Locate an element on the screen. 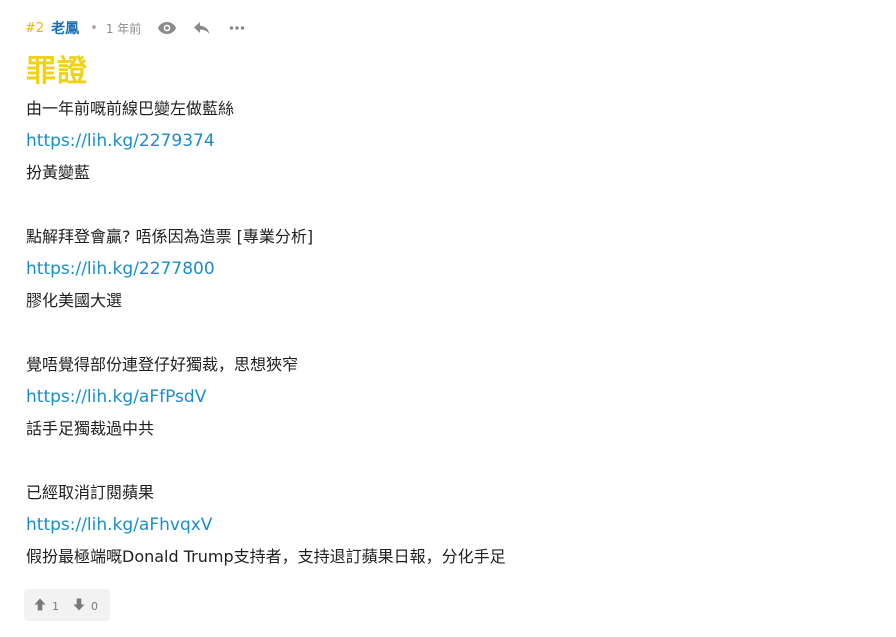 The height and width of the screenshot is (637, 896). downvote-count: 0 is located at coordinates (94, 606).